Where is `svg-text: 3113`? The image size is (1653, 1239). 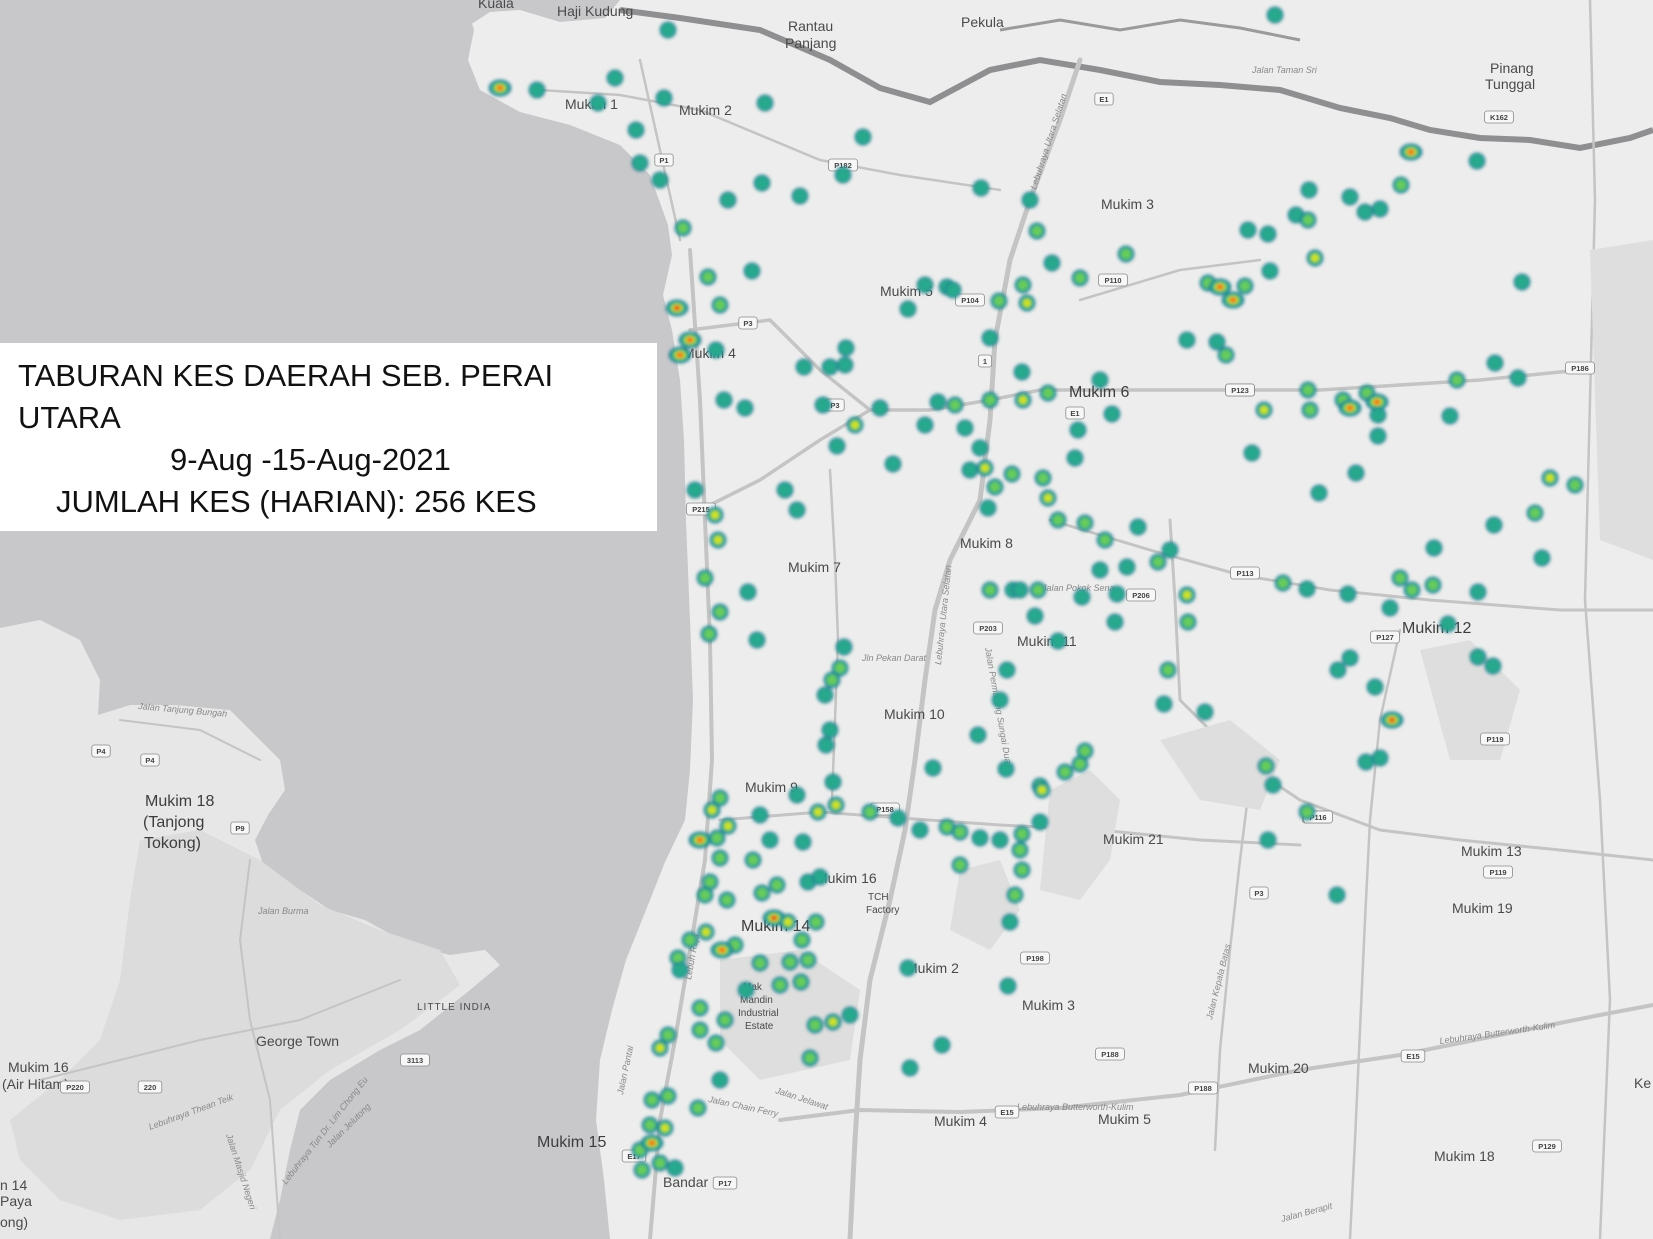
svg-text: 3113 is located at coordinates (415, 1060).